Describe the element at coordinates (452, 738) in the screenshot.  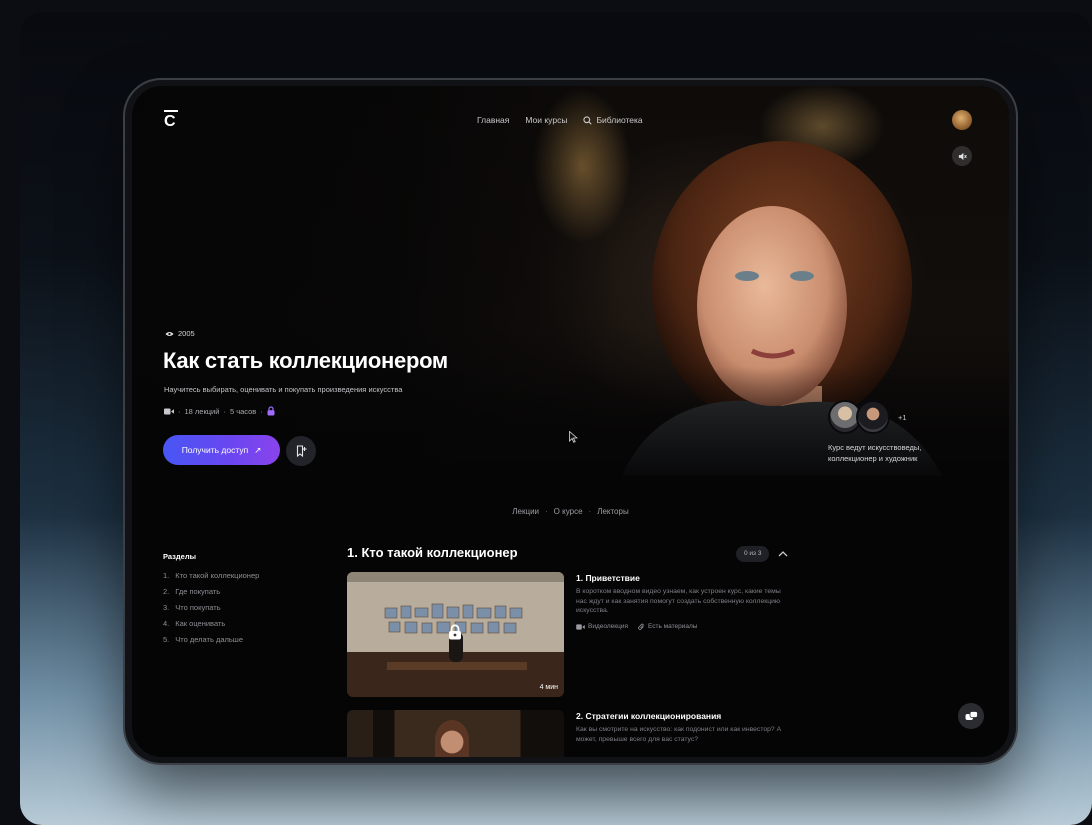
I see `lecturer-face-image` at that location.